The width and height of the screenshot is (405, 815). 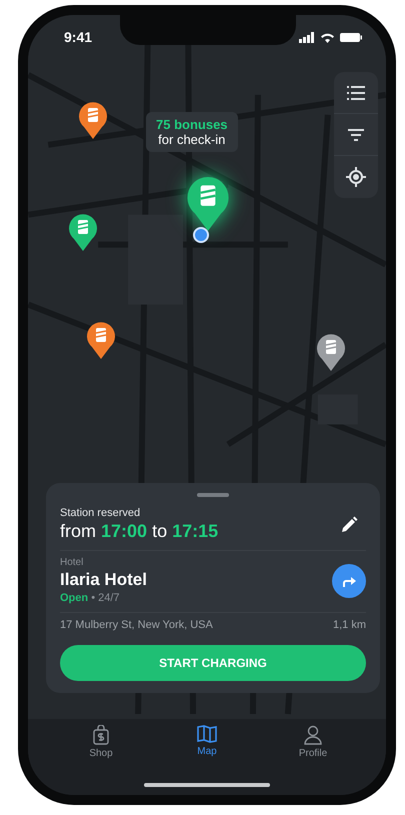 I want to click on status-time: 9:41, so click(x=78, y=37).